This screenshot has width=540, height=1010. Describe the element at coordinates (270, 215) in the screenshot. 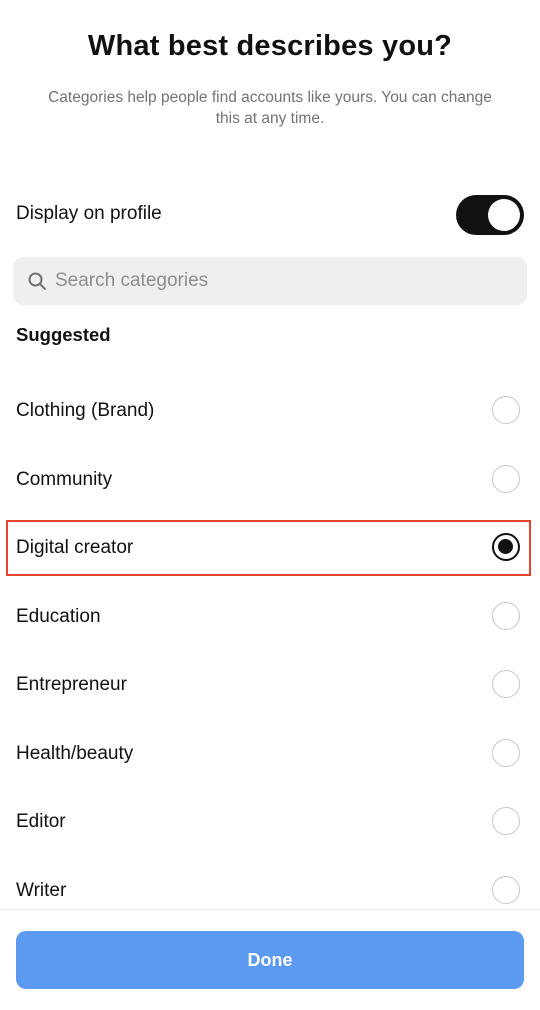

I see `display-on-profile-row: Display on profile` at that location.